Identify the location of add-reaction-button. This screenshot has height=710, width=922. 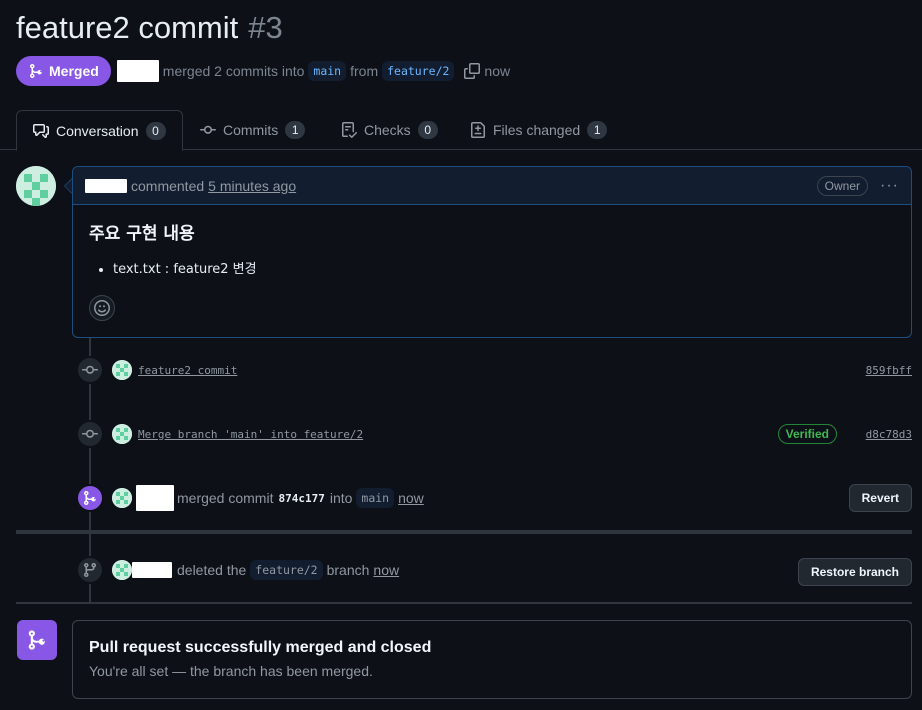
(102, 308).